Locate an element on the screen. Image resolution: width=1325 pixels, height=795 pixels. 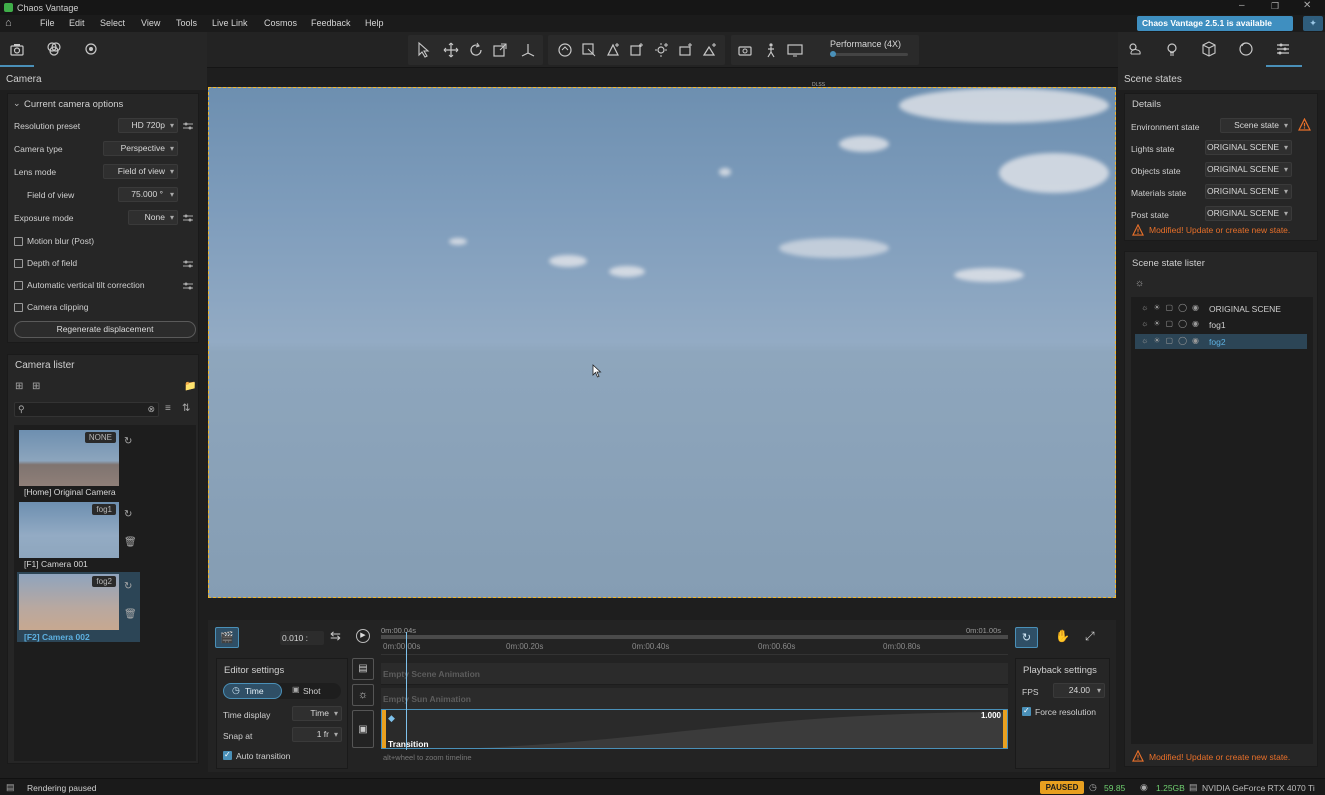
menu-tools: Tools is located at coordinates (186, 23).